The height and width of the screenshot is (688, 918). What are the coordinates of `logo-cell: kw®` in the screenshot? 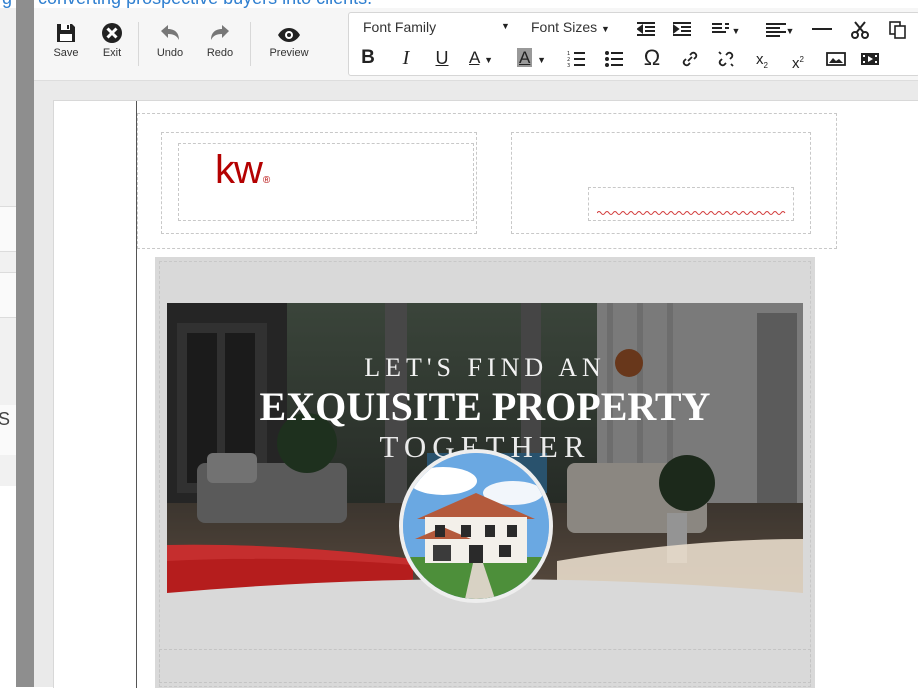 It's located at (319, 183).